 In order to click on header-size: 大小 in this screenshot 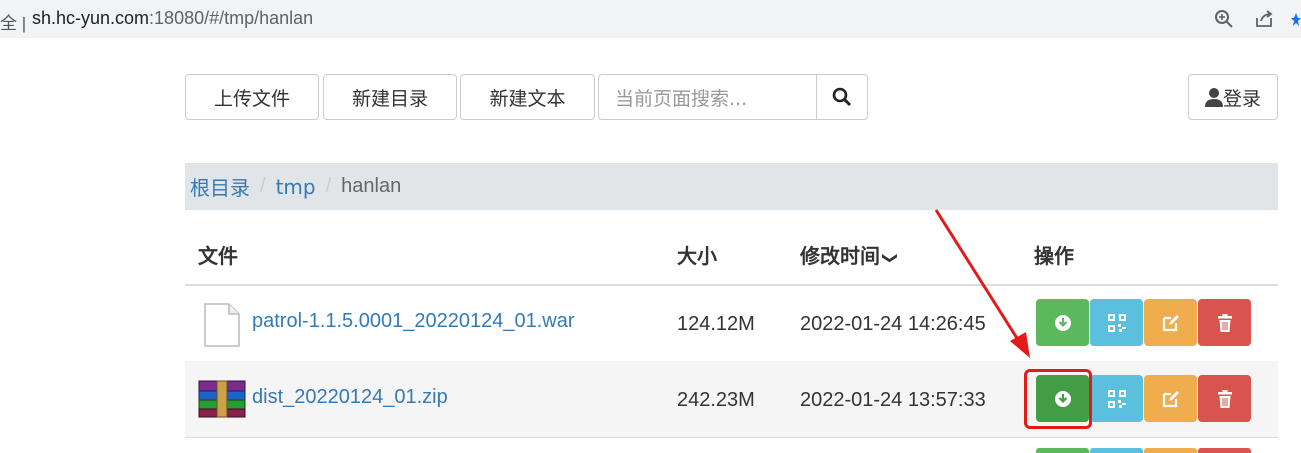, I will do `click(697, 256)`.